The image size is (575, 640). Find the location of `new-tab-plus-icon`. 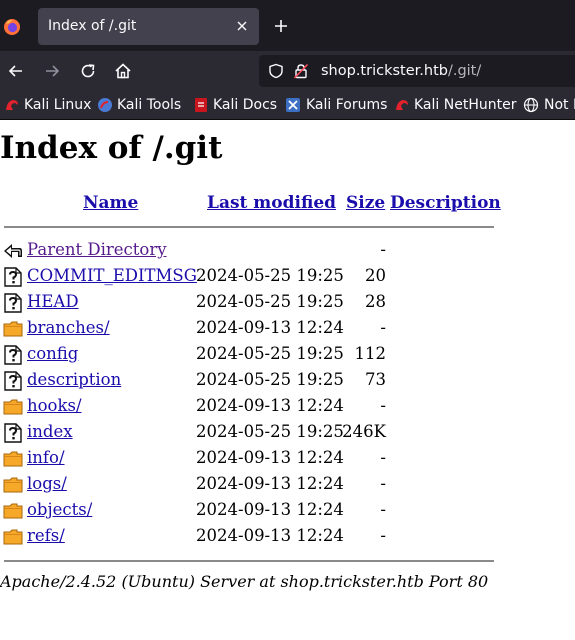

new-tab-plus-icon is located at coordinates (281, 26).